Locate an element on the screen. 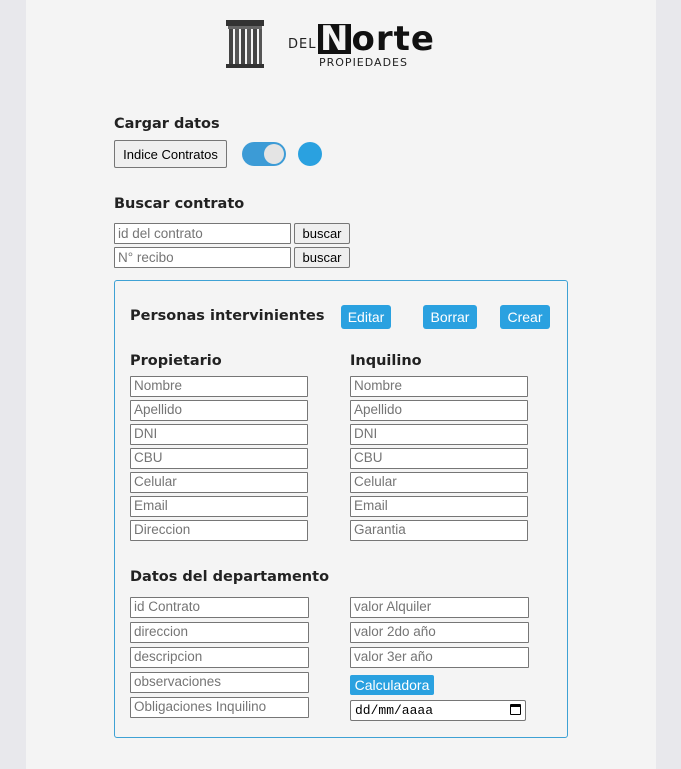 This screenshot has width=681, height=769. inquilino-apellido-input: Apellido is located at coordinates (439, 410).